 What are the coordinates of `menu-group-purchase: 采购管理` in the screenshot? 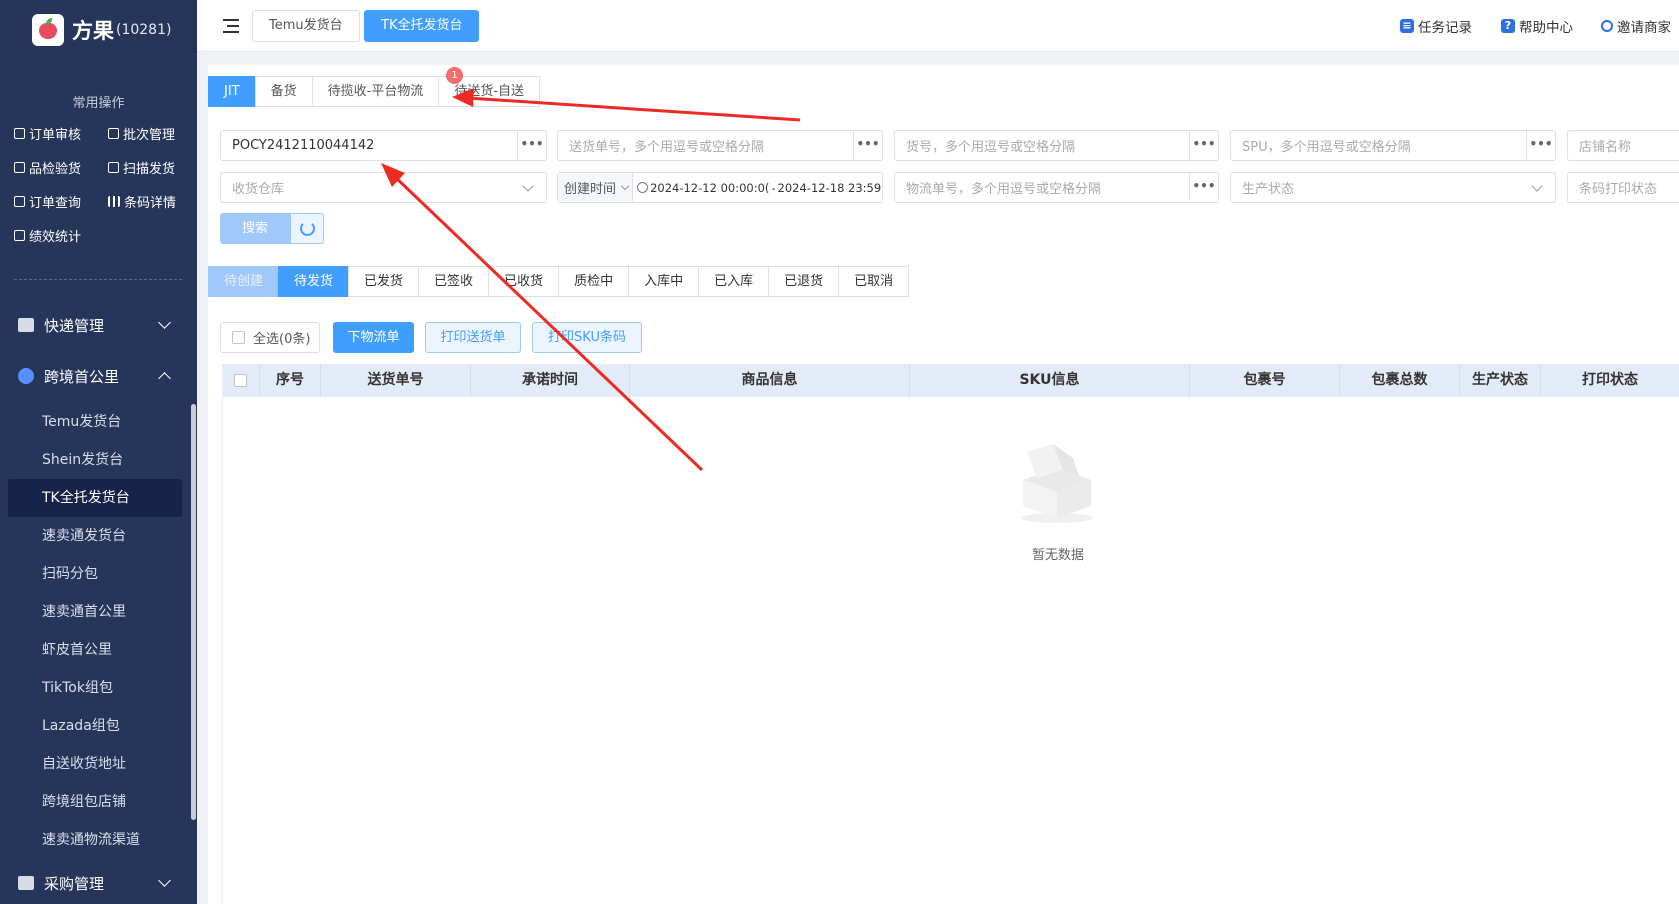 It's located at (98, 882).